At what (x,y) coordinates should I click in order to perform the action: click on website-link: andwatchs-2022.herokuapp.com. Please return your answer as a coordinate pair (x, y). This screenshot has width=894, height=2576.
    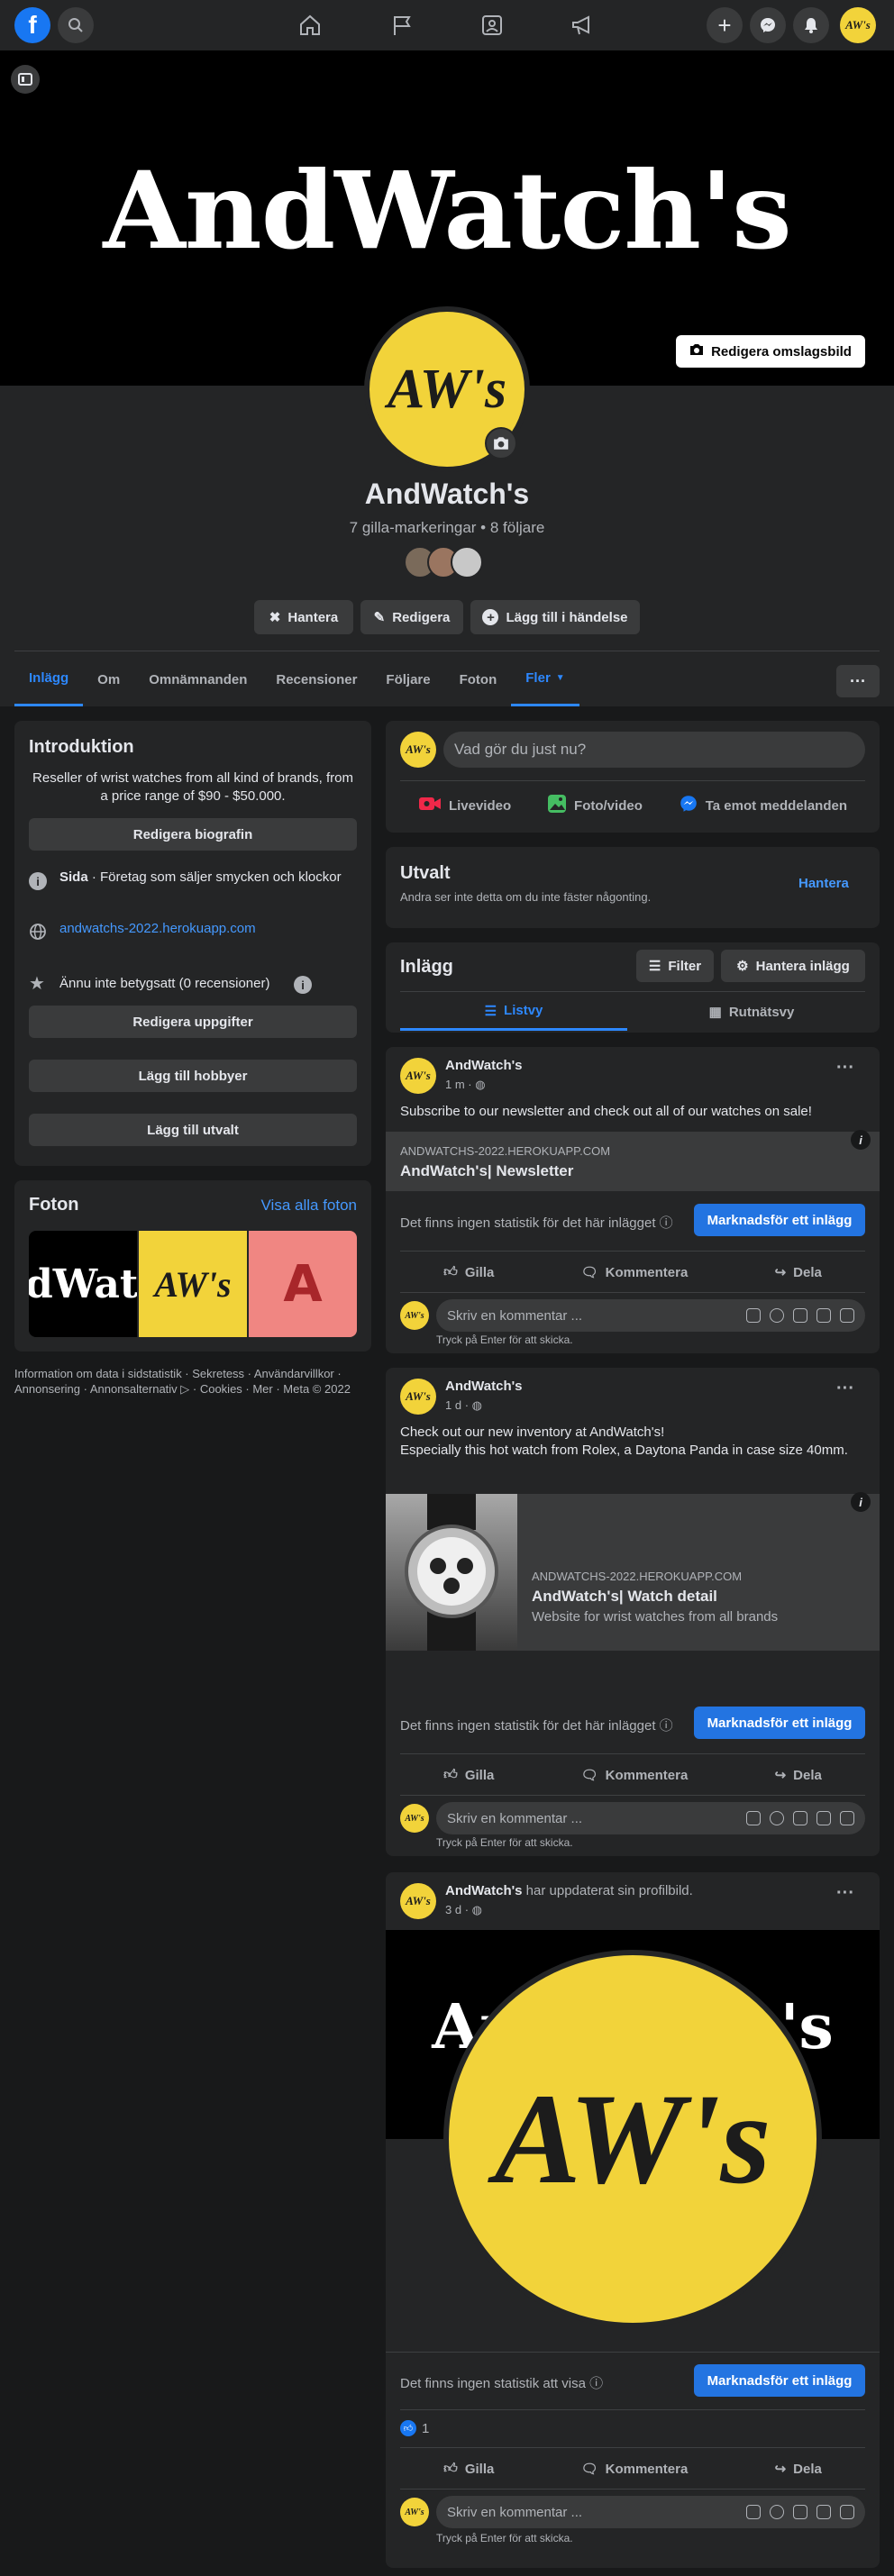
    Looking at the image, I should click on (157, 928).